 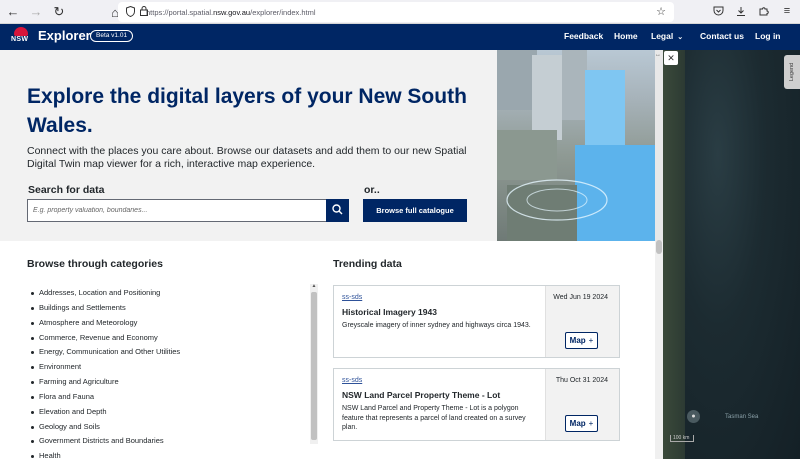 What do you see at coordinates (415, 210) in the screenshot?
I see `browse-catalogue-button: Browse full catalogue` at bounding box center [415, 210].